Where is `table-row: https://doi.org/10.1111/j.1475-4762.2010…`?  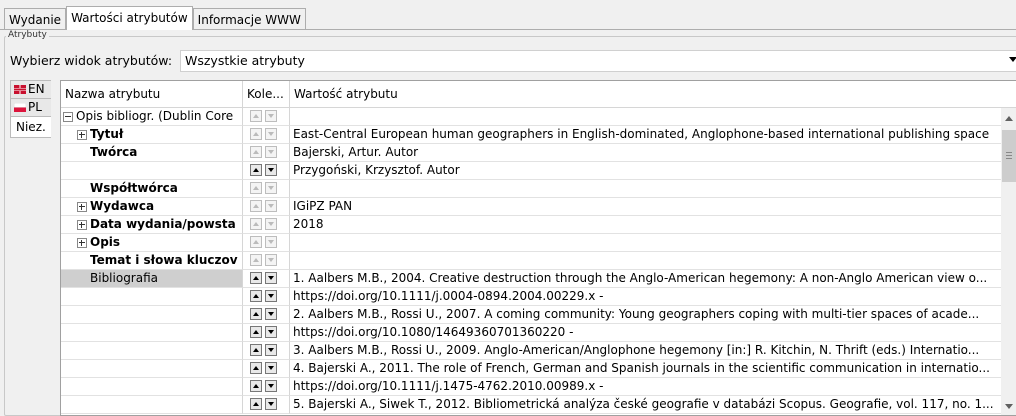
table-row: https://doi.org/10.1111/j.1475-4762.2010… is located at coordinates (538, 387).